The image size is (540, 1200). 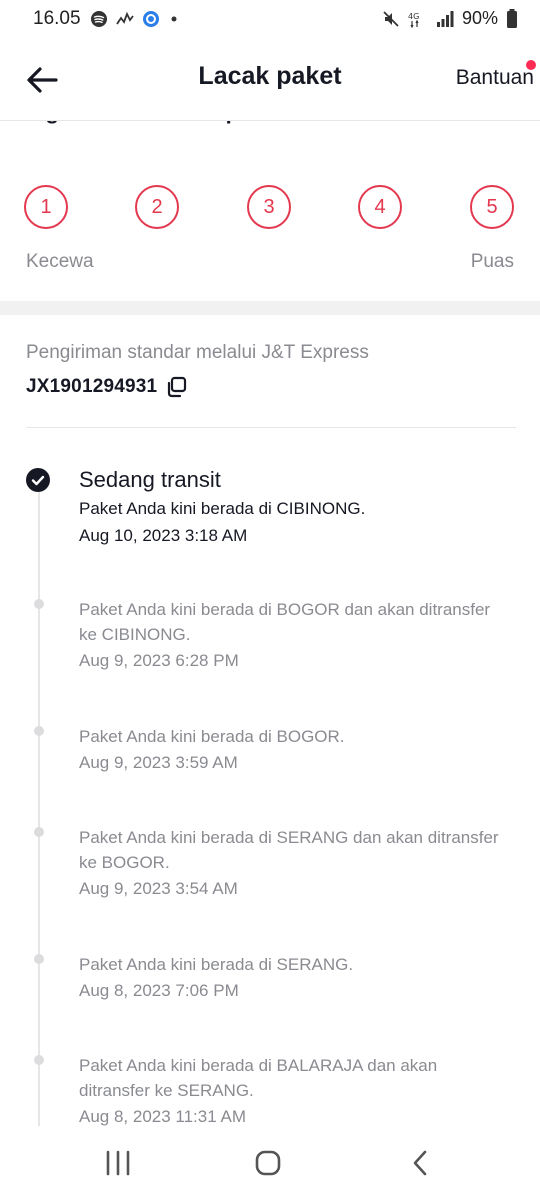 I want to click on home-button, so click(x=268, y=1163).